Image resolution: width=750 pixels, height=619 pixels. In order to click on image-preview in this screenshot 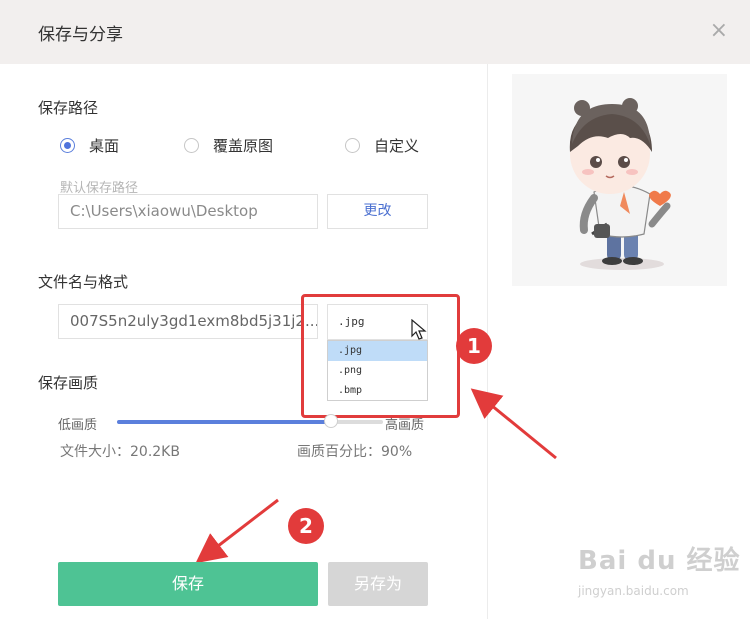, I will do `click(619, 180)`.